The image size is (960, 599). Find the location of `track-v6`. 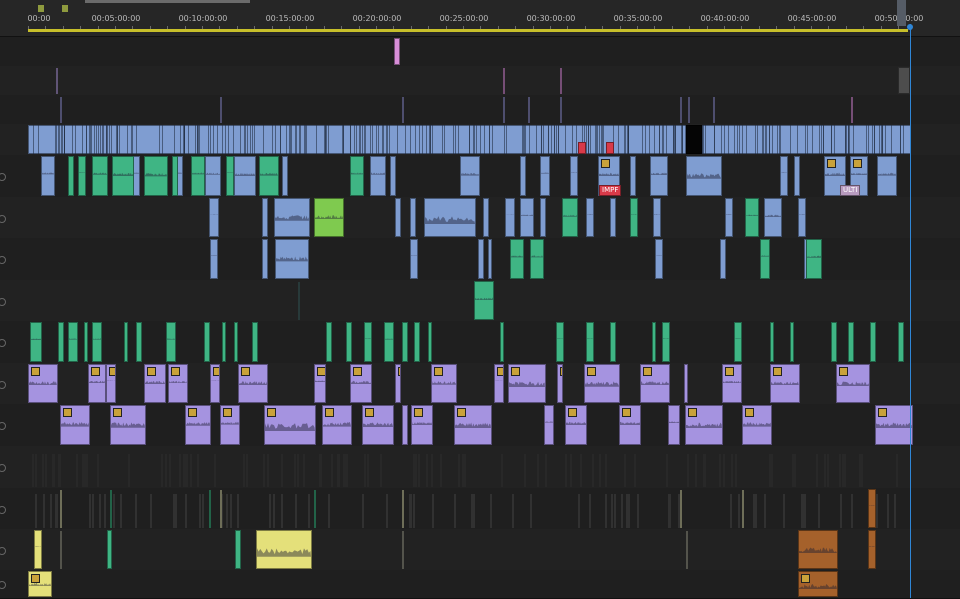

track-v6 is located at coordinates (480, 52).